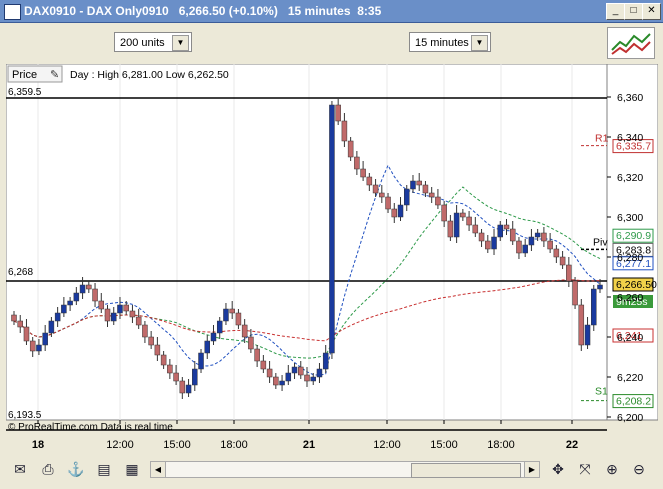  I want to click on watermark: © ProRealTime.com Data is real time, so click(90, 427).